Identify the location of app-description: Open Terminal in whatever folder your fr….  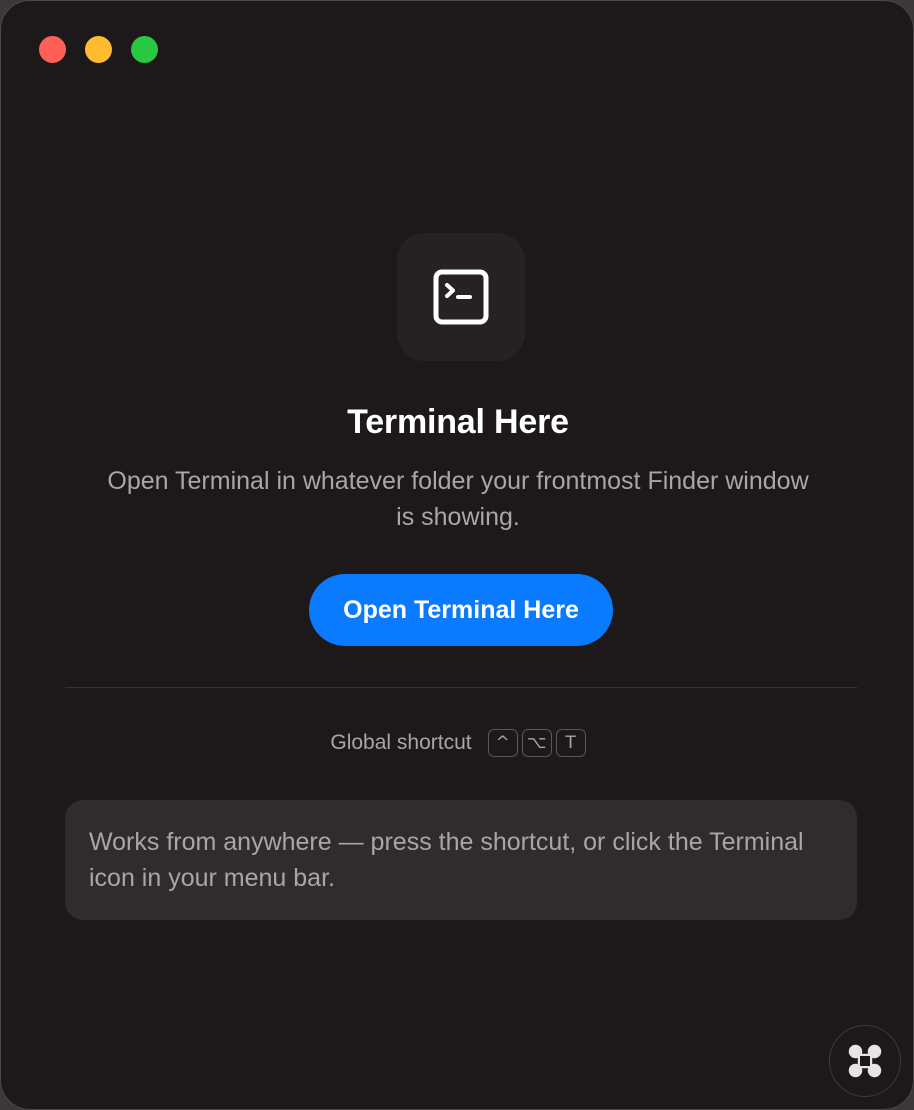
(458, 499).